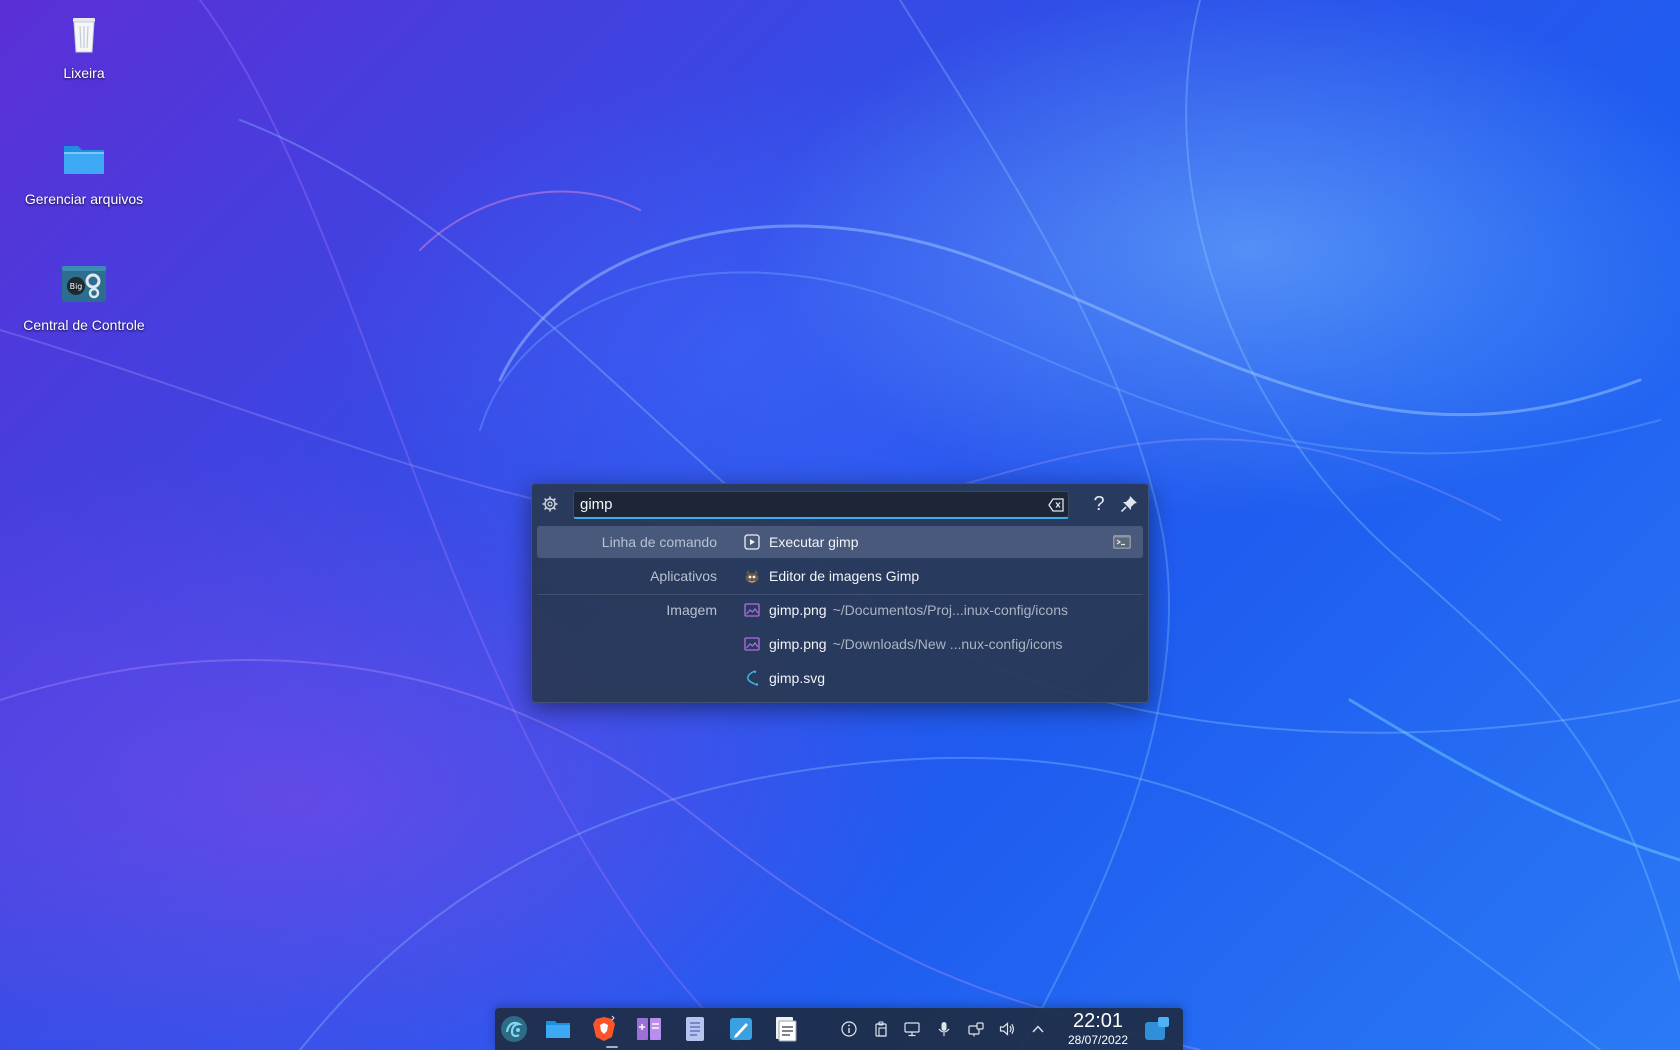 The image size is (1680, 1050). Describe the element at coordinates (84, 199) in the screenshot. I see `desktop-icon-label: Gerenciar arquivos` at that location.